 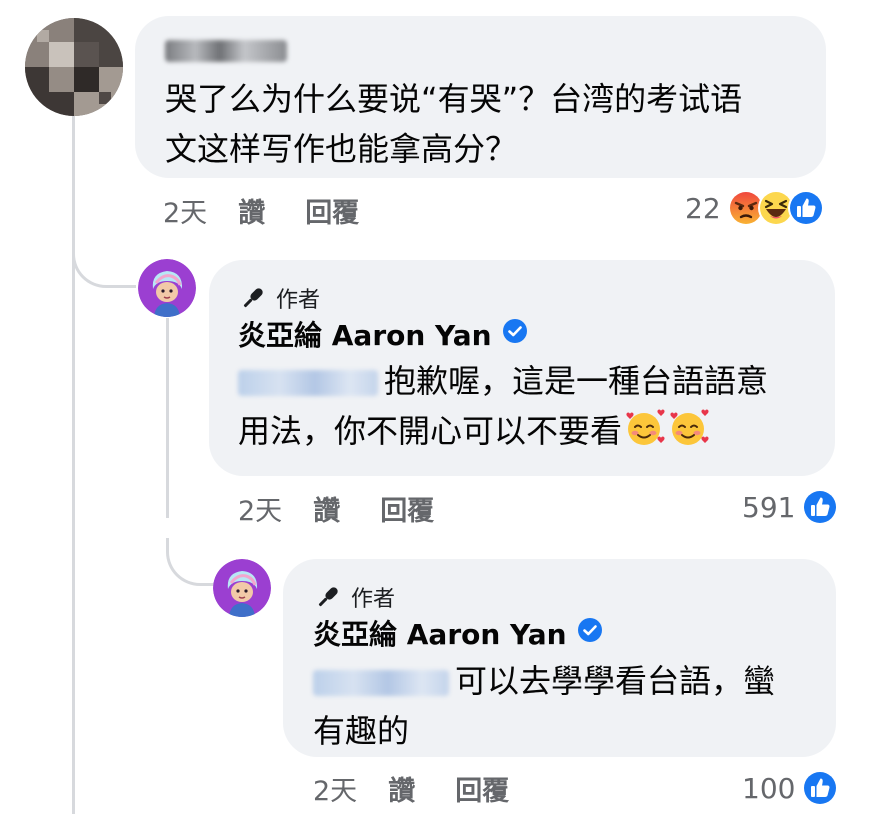 I want to click on reply-text-line-1-content: 可以去學學看台語，蠻, so click(x=615, y=681).